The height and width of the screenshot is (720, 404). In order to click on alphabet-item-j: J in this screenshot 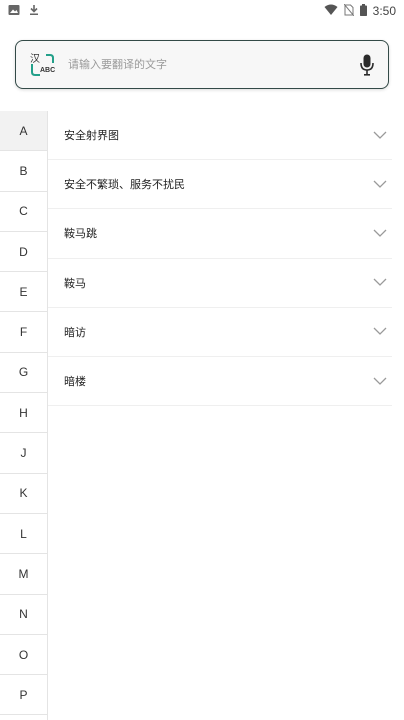, I will do `click(23, 453)`.